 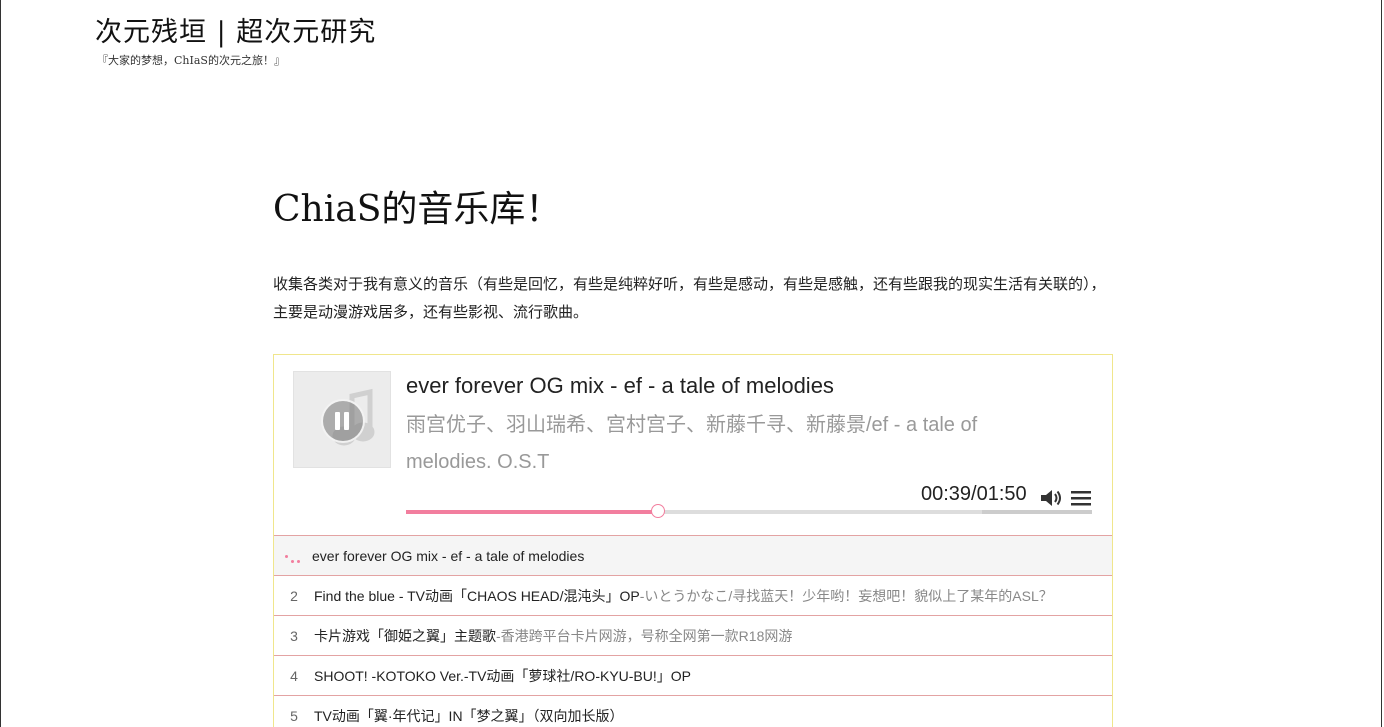 What do you see at coordinates (417, 209) in the screenshot?
I see `page-title: ChiaS的音乐库！` at bounding box center [417, 209].